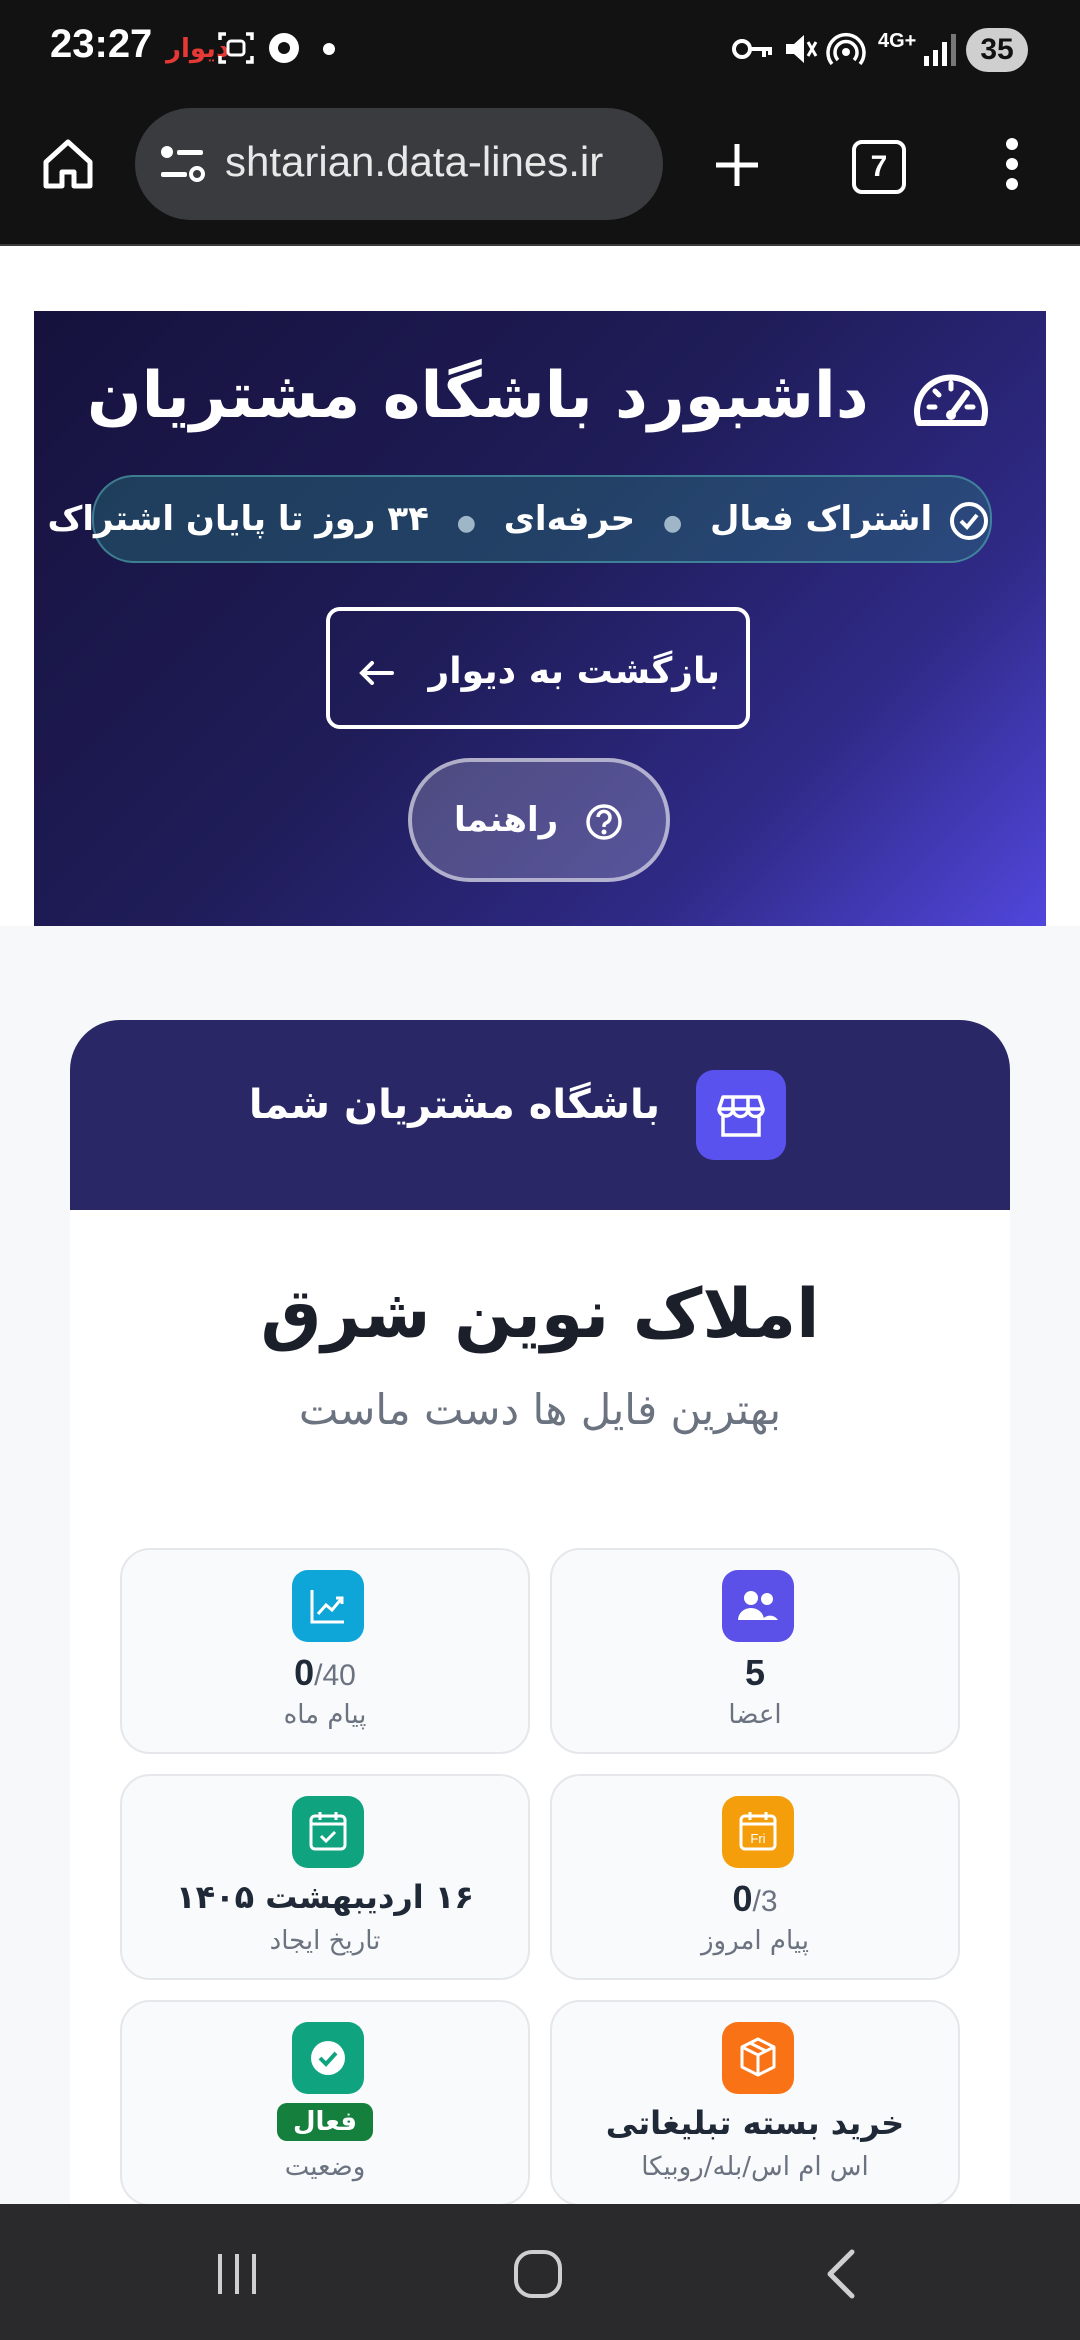 This screenshot has width=1080, height=2340. I want to click on hotspot-icon, so click(846, 49).